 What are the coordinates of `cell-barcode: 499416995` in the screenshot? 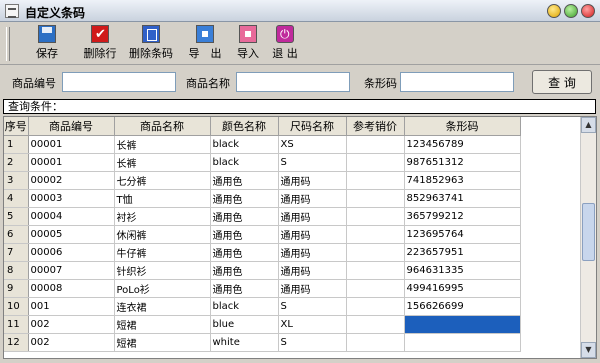 It's located at (462, 288).